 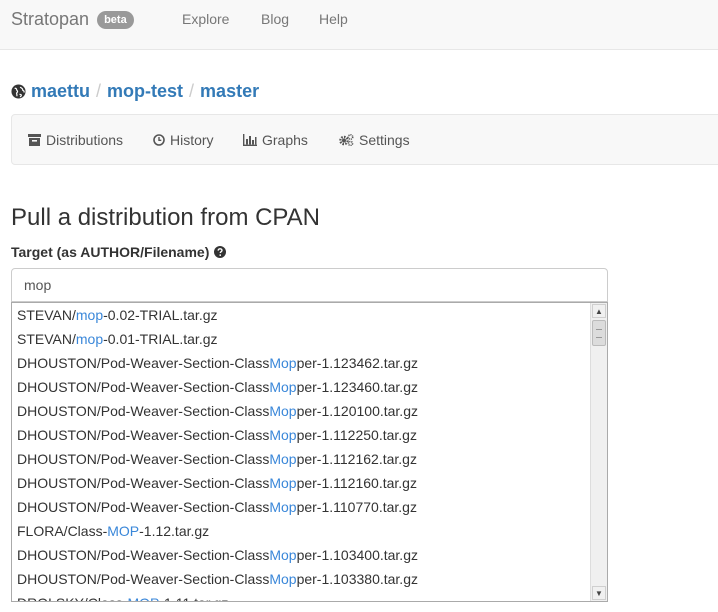 What do you see at coordinates (346, 140) in the screenshot?
I see `cogs-icon` at bounding box center [346, 140].